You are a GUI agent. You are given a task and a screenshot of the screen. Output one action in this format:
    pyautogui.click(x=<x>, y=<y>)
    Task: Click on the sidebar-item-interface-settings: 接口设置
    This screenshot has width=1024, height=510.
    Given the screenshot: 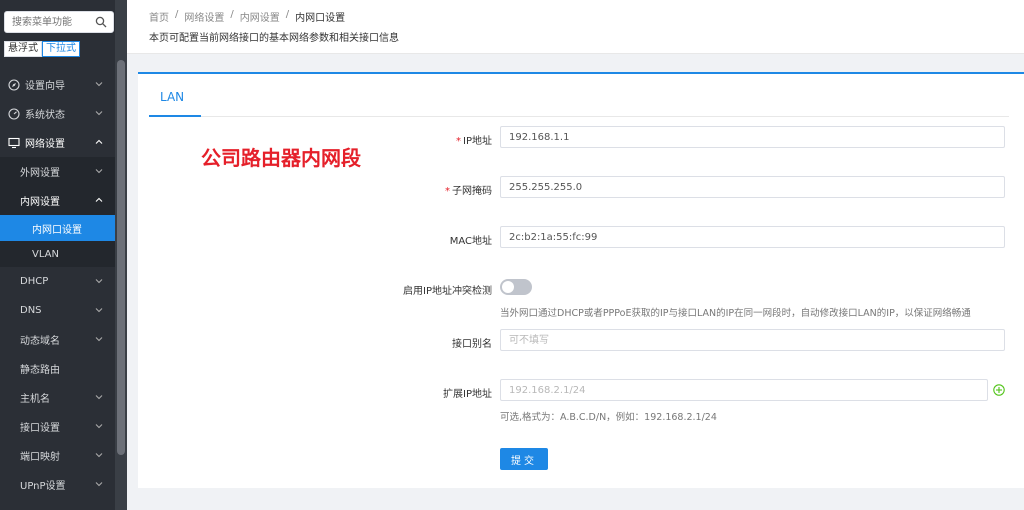 What is the action you would take?
    pyautogui.click(x=57, y=426)
    